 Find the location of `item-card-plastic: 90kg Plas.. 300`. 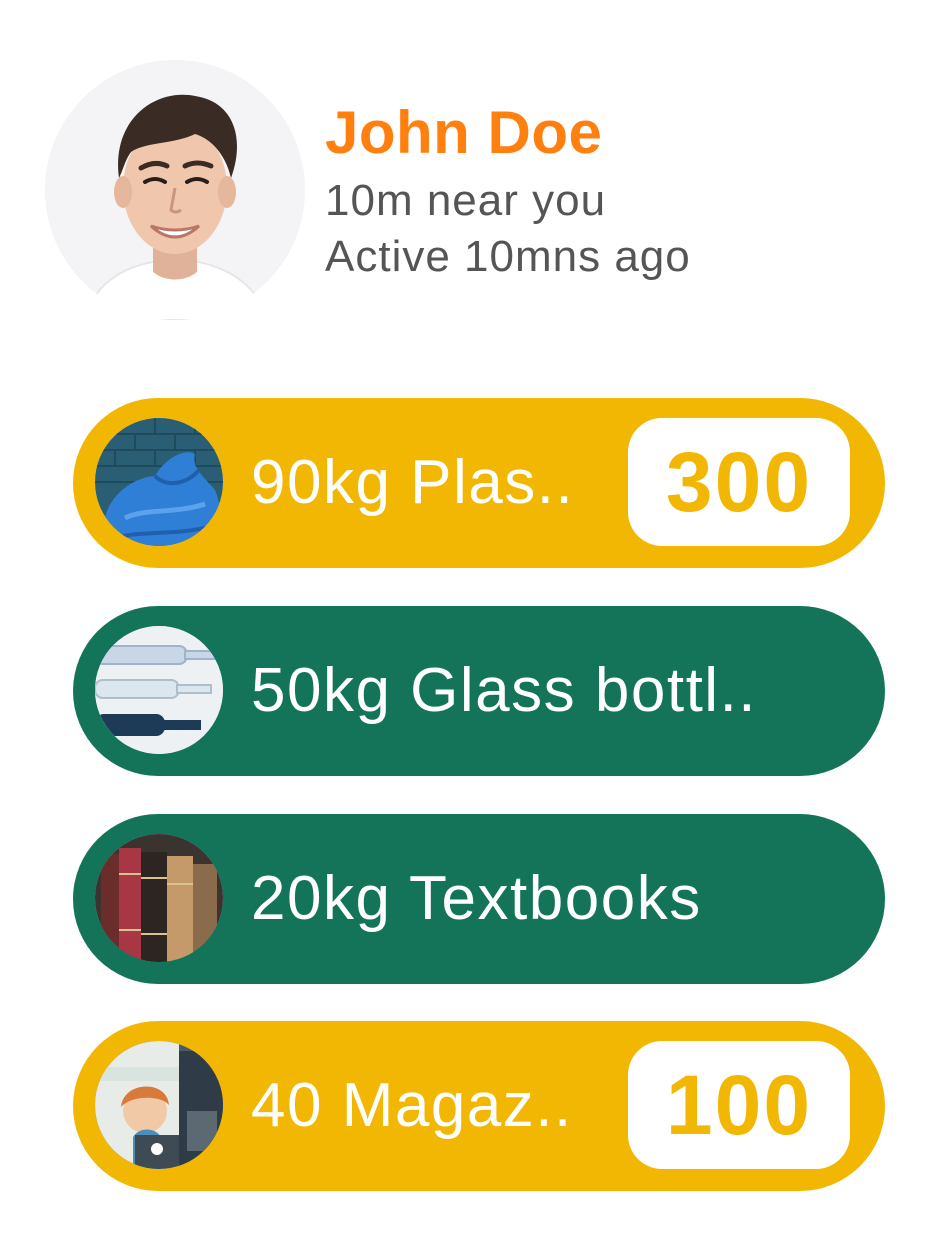

item-card-plastic: 90kg Plas.. 300 is located at coordinates (479, 483).